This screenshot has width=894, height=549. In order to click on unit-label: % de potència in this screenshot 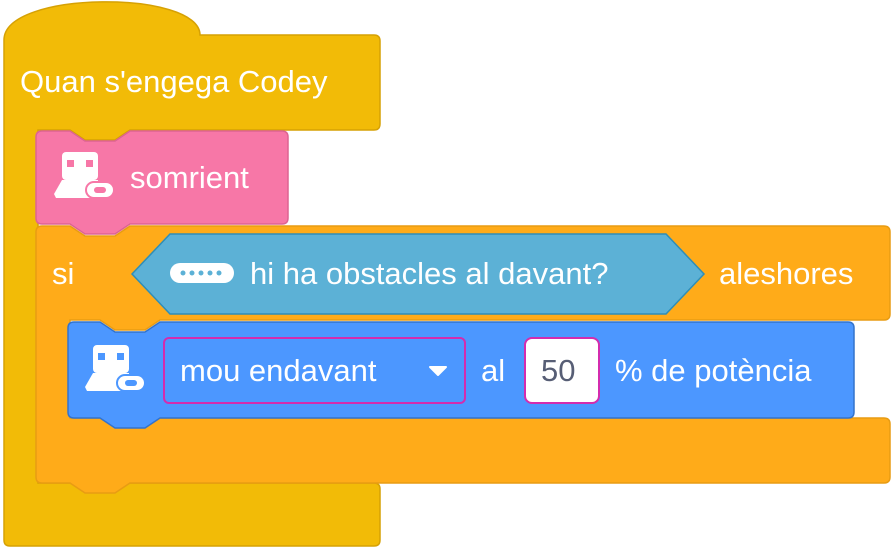, I will do `click(713, 370)`.